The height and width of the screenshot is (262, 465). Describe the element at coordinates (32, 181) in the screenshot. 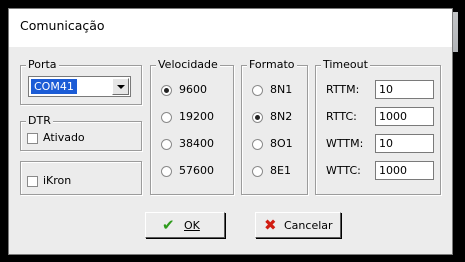

I see `ikron-checkbox` at that location.